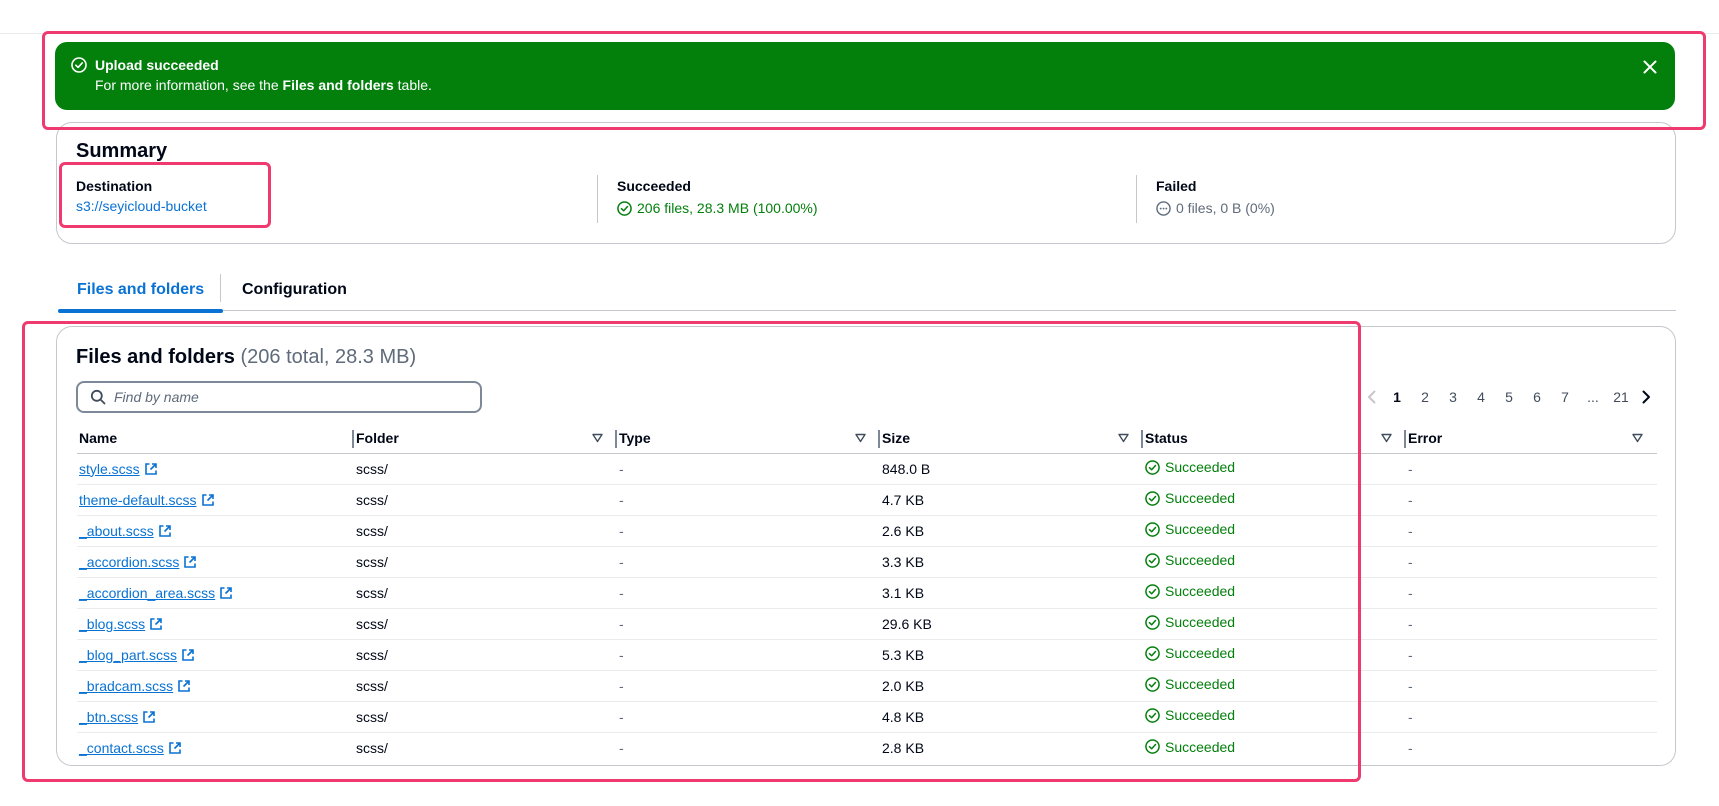 This screenshot has width=1719, height=806. I want to click on cell-size: 2.0 KB, so click(1011, 686).